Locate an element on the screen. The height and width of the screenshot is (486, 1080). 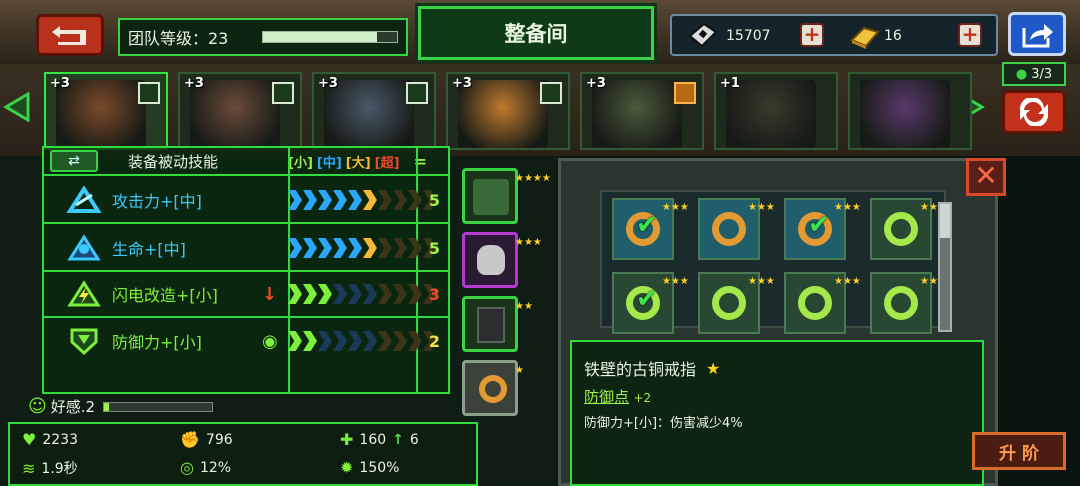
attack-skill-icon is located at coordinates (84, 200).